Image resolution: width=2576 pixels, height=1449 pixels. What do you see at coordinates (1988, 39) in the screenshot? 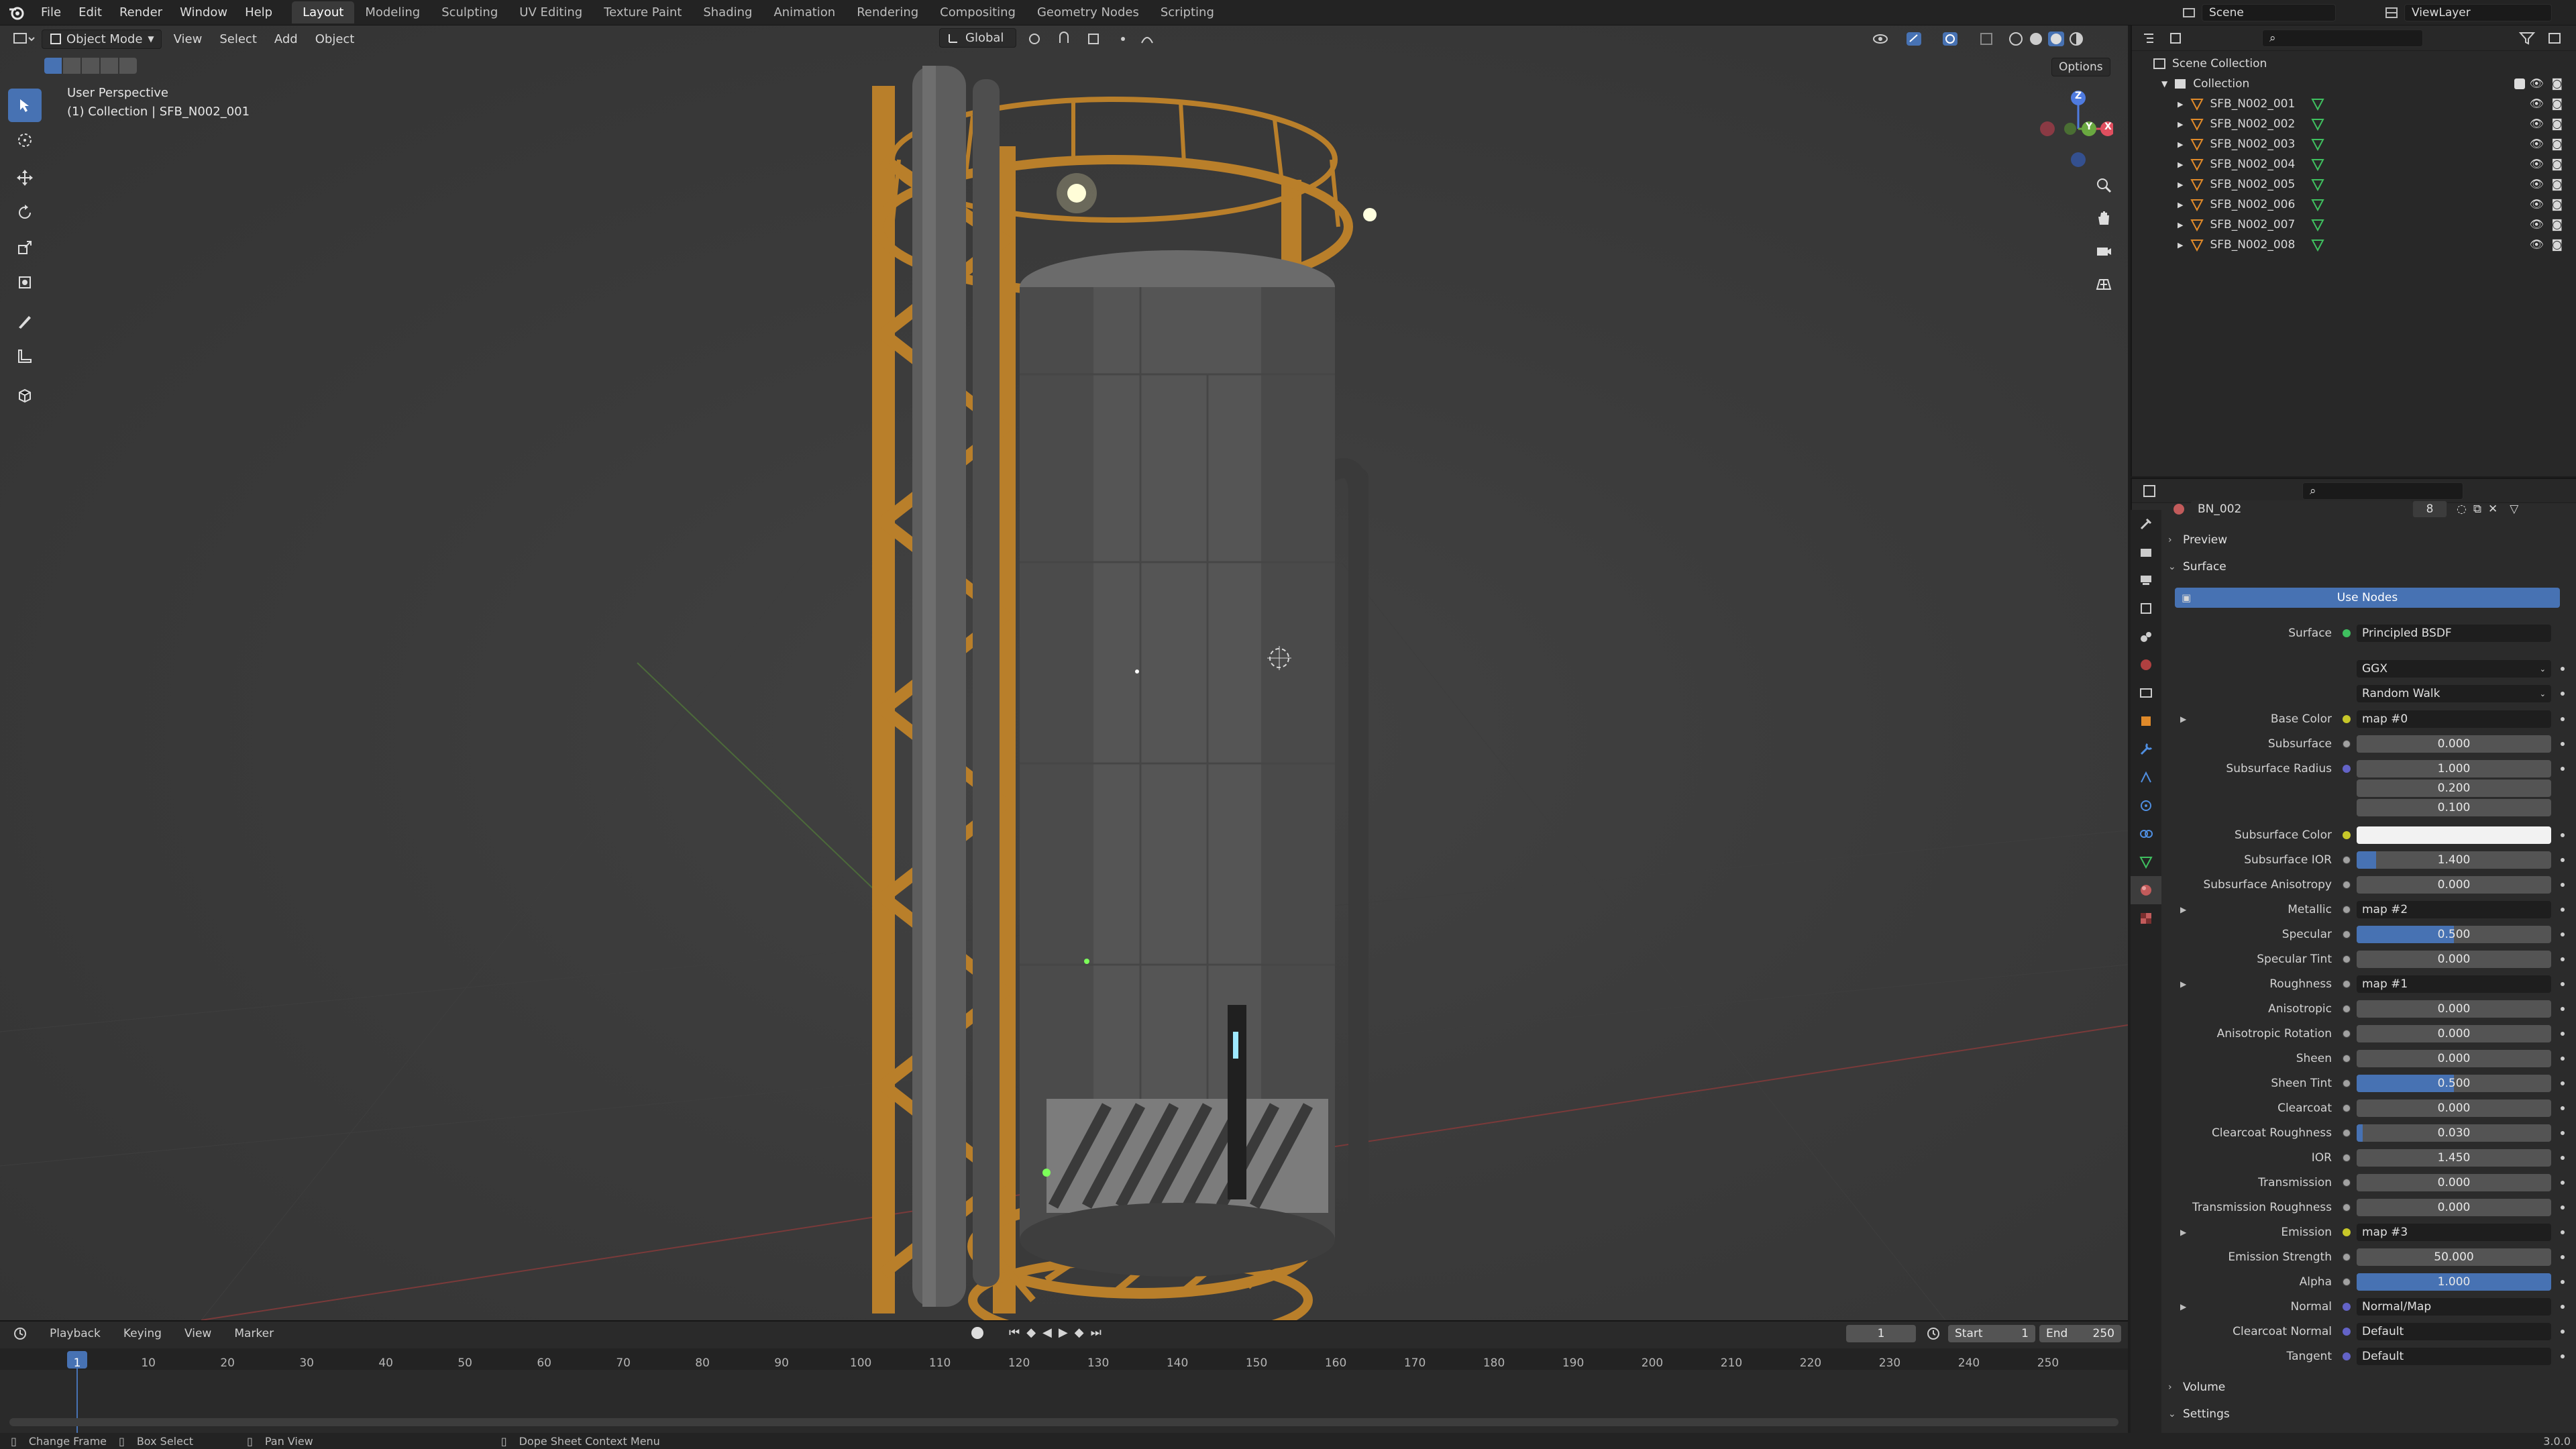
I see `xray-icon` at bounding box center [1988, 39].